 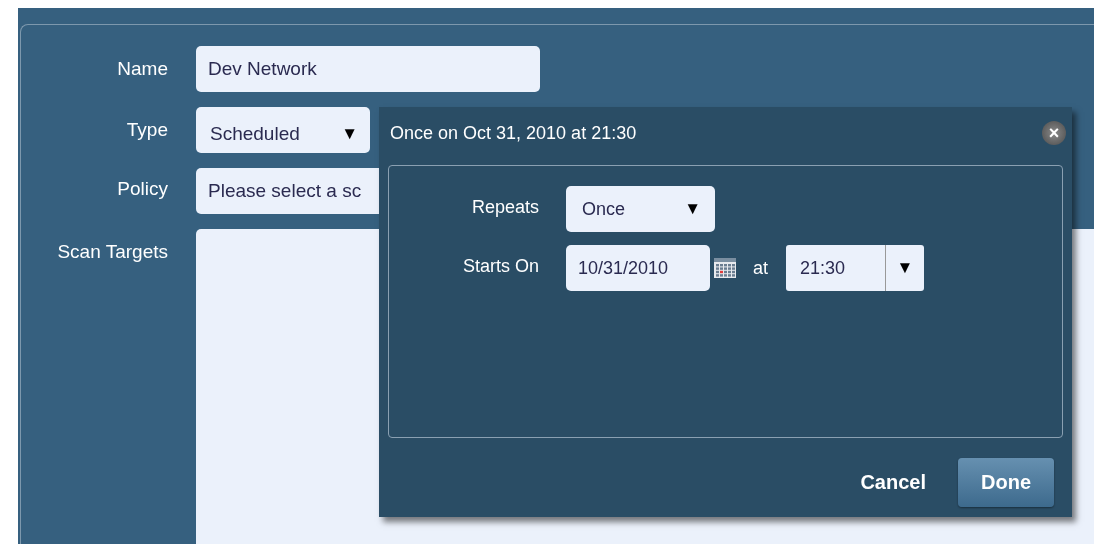 I want to click on repeats-select: Once ▼, so click(x=640, y=209).